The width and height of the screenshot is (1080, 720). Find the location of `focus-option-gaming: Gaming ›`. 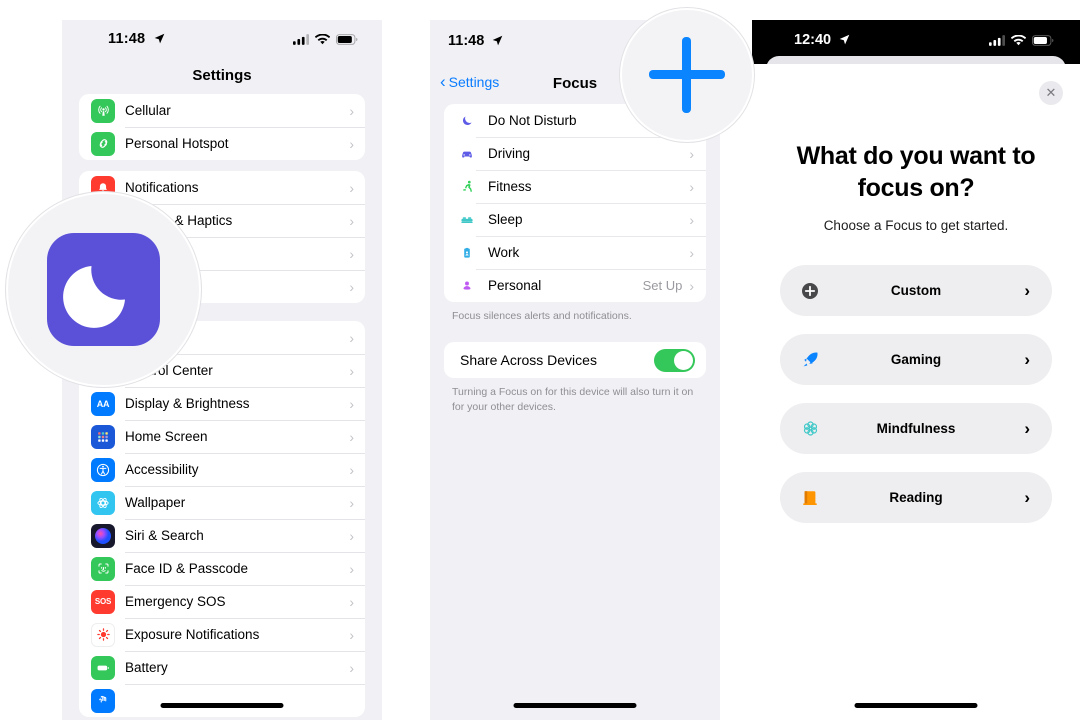

focus-option-gaming: Gaming › is located at coordinates (916, 359).